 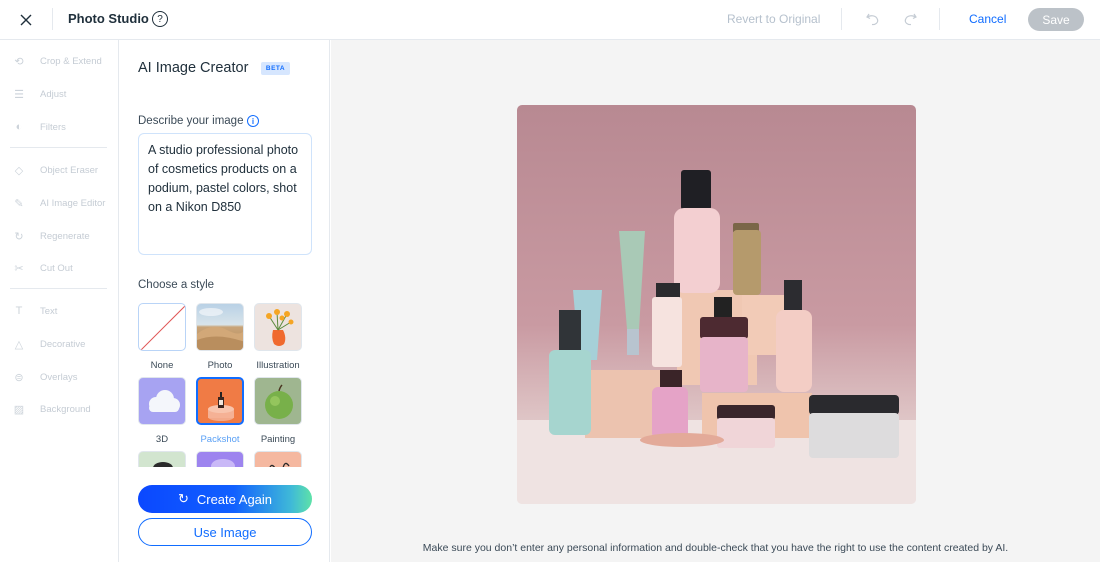 I want to click on style-tile-none: None, so click(x=163, y=337).